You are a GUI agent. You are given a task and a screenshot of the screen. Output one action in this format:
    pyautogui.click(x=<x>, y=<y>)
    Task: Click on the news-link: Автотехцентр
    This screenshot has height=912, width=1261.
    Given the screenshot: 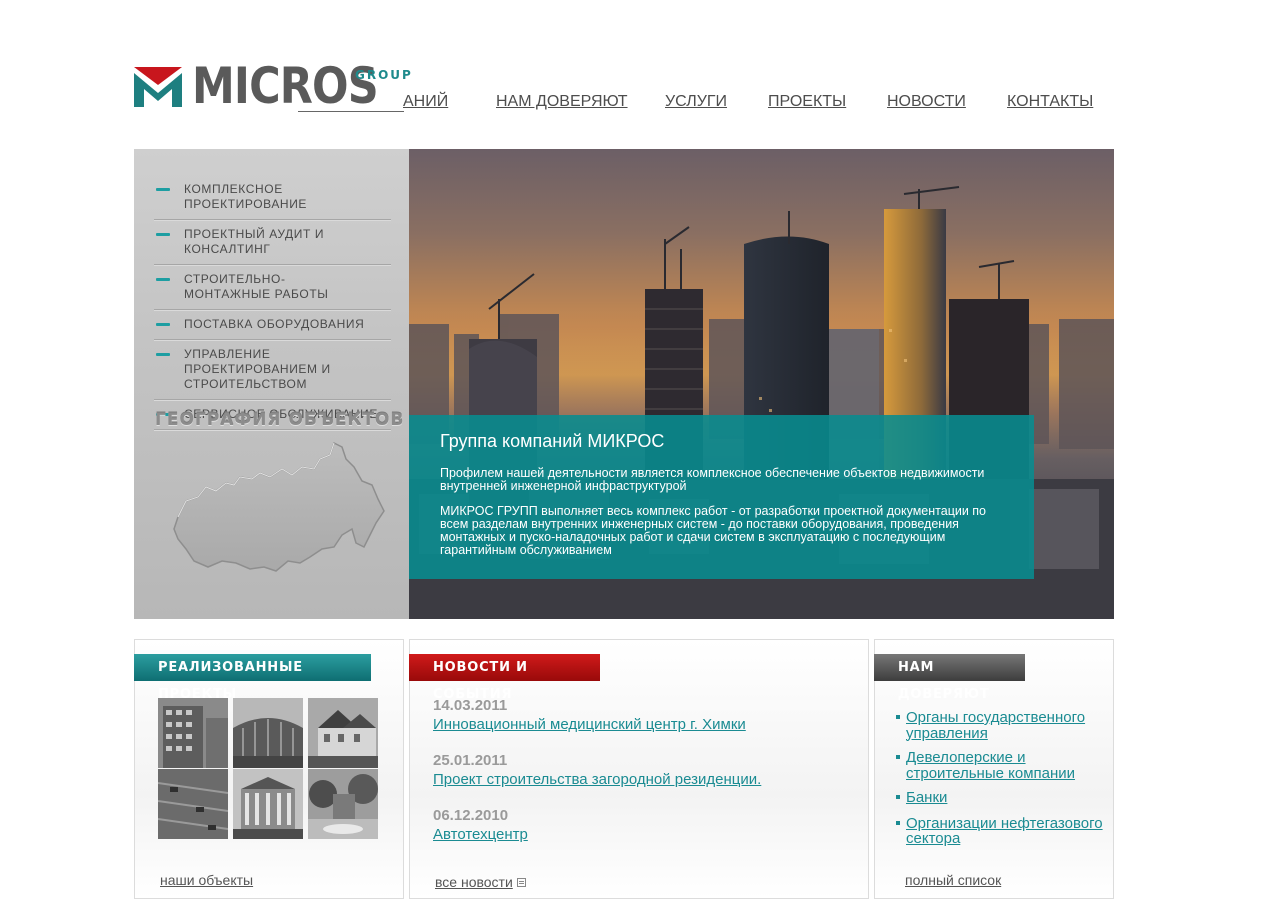 What is the action you would take?
    pyautogui.click(x=480, y=834)
    